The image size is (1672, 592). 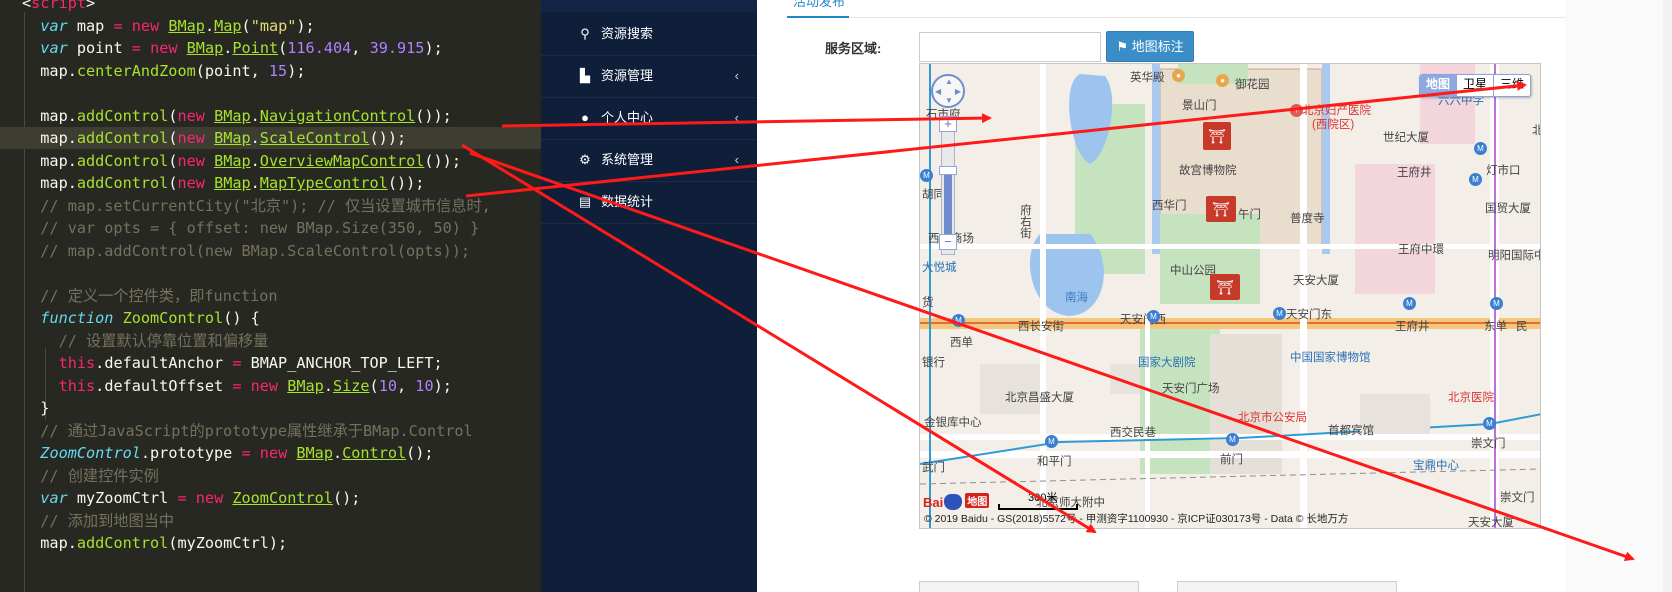 I want to click on map-label: 武门, so click(x=933, y=467).